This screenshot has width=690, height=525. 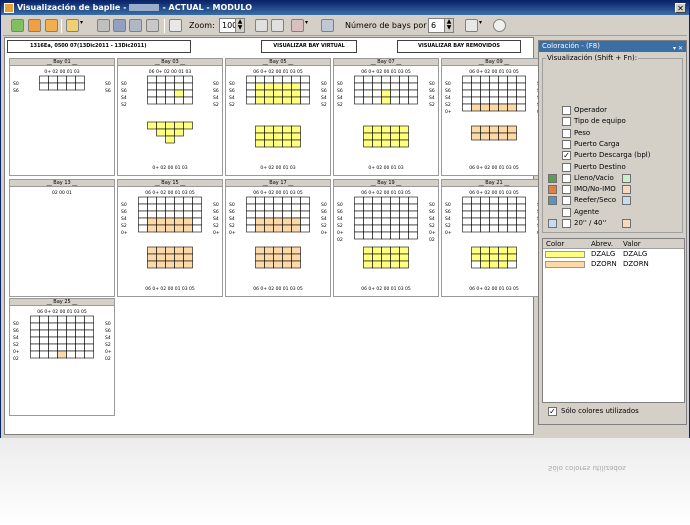 What do you see at coordinates (309, 46) in the screenshot?
I see `view-virtual-bay-button: VISUALIZAR BAY VIRTUAL` at bounding box center [309, 46].